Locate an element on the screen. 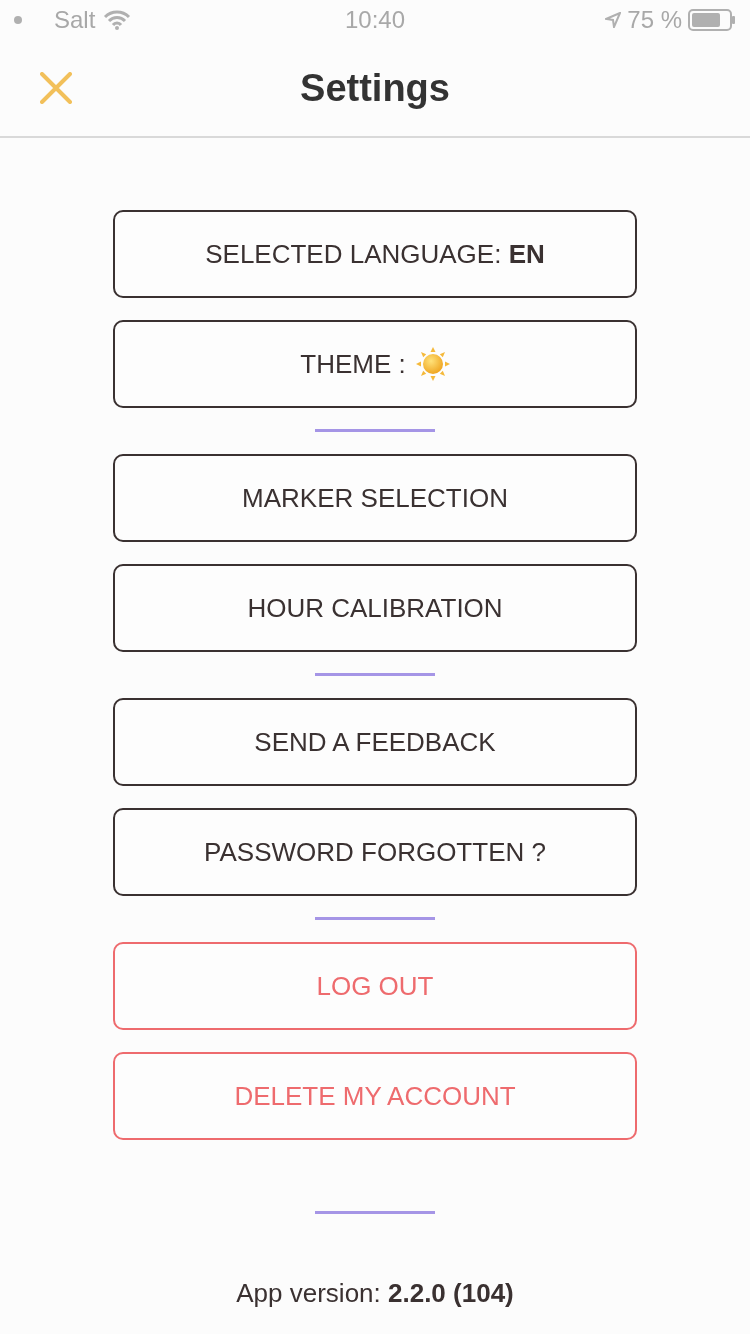  battery-icon is located at coordinates (712, 20).